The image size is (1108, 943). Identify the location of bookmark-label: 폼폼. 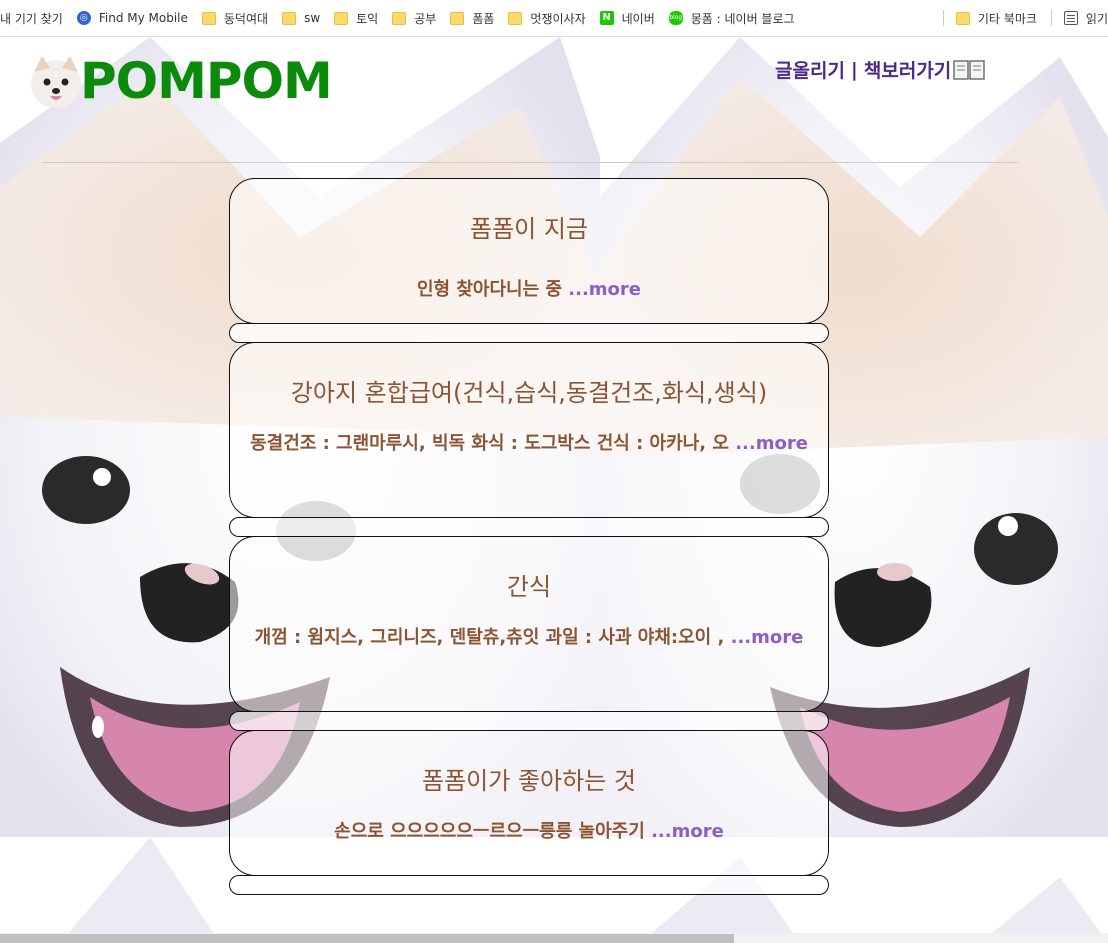
(483, 18).